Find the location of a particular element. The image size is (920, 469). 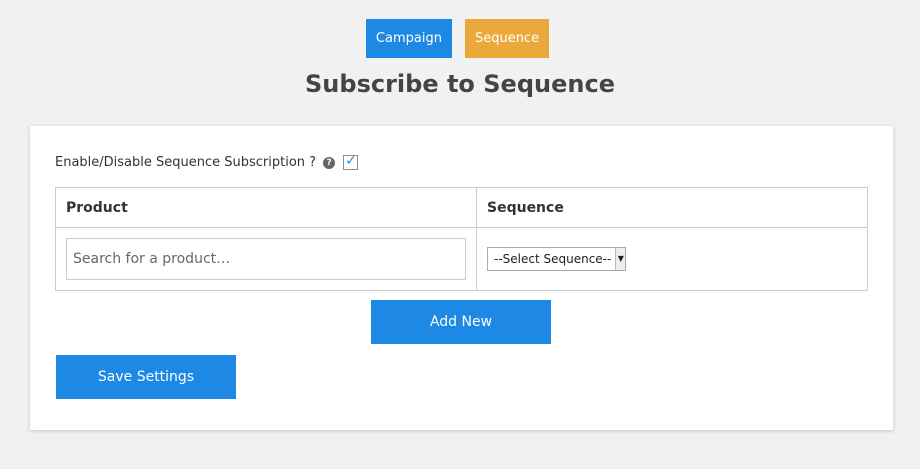

add-new-button: Add New is located at coordinates (461, 322).